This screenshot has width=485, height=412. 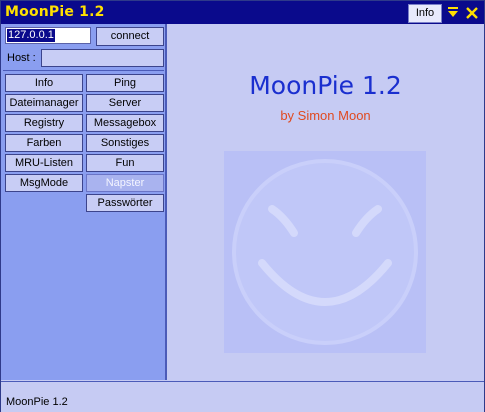 What do you see at coordinates (453, 12) in the screenshot?
I see `minimize-icon` at bounding box center [453, 12].